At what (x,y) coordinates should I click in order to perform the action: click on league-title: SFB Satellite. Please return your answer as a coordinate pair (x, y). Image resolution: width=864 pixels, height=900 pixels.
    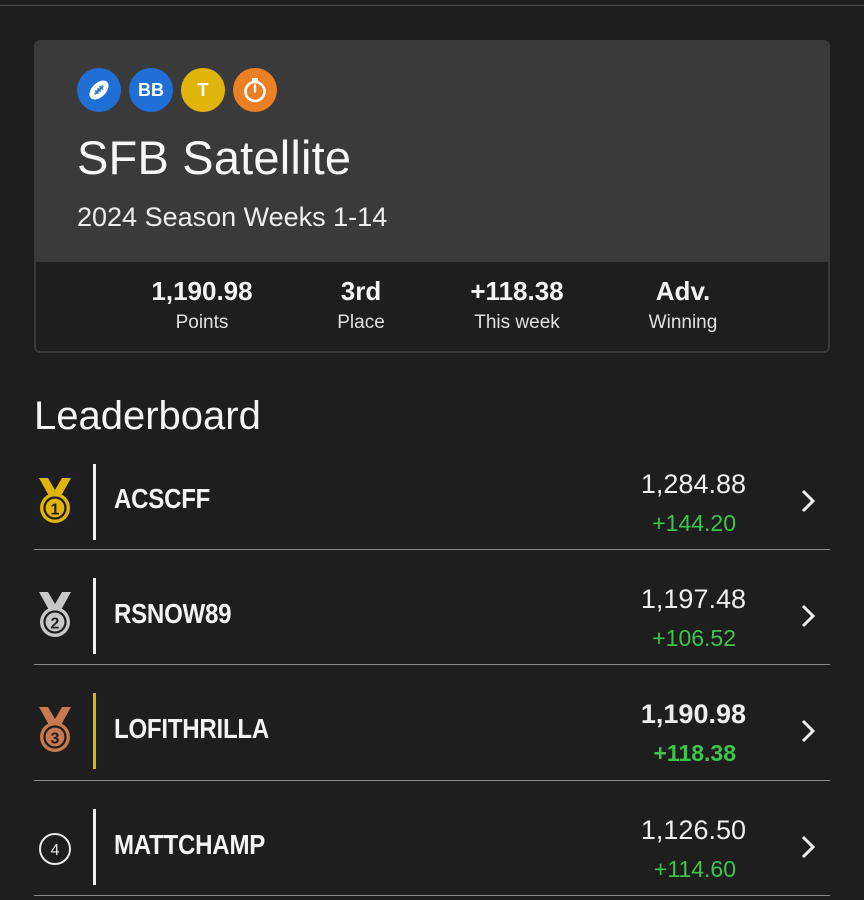
    Looking at the image, I should click on (214, 157).